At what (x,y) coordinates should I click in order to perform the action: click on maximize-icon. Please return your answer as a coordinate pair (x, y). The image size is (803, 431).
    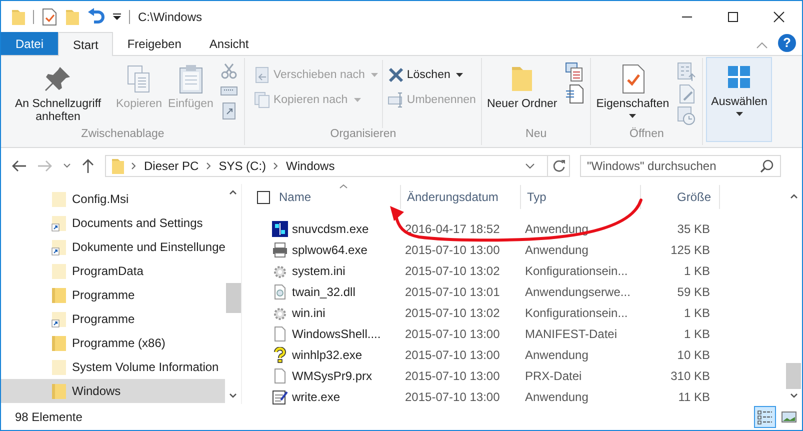
    Looking at the image, I should click on (733, 16).